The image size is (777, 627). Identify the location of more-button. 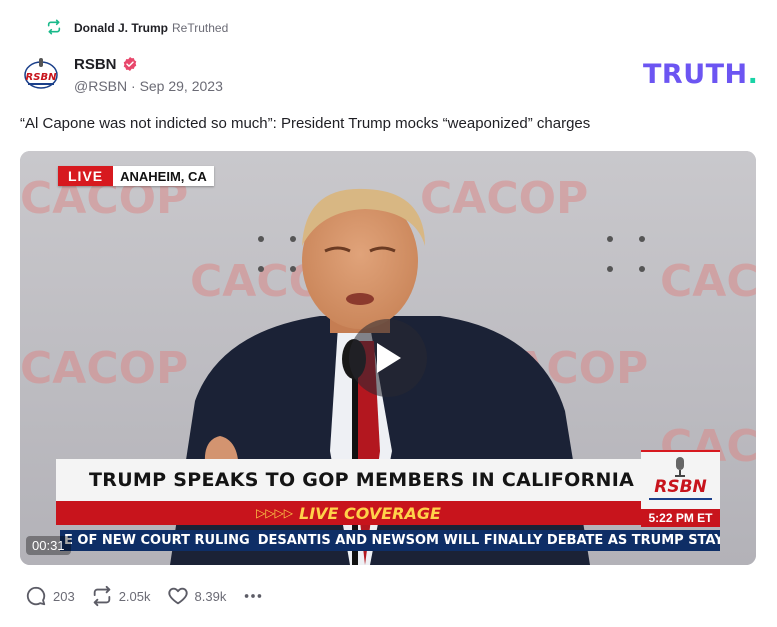
(253, 596).